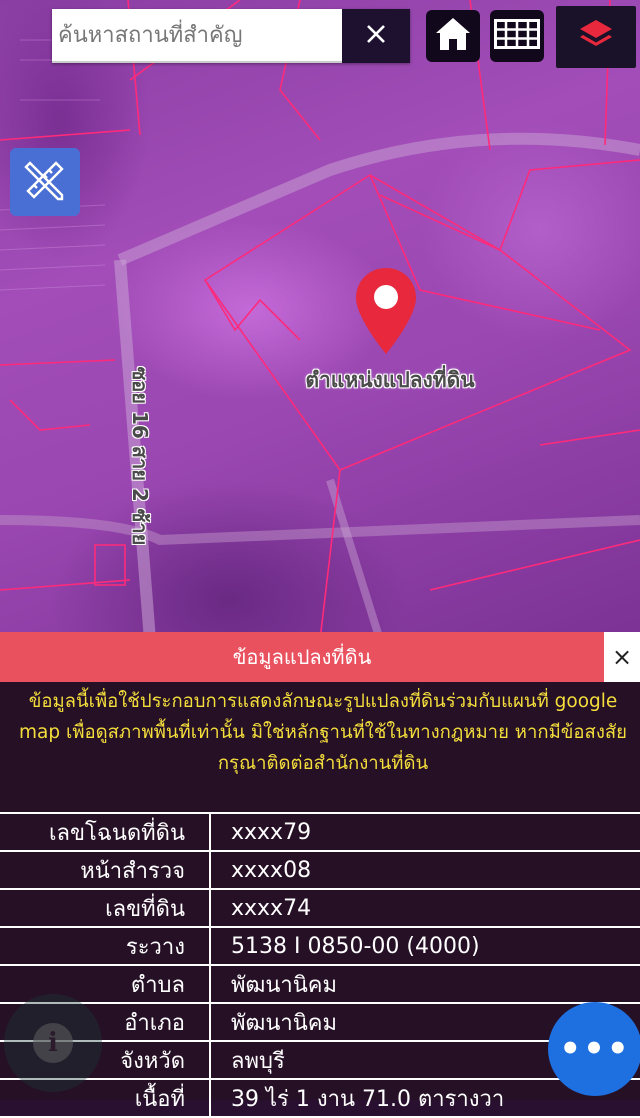  I want to click on row-value: xxxx79, so click(425, 832).